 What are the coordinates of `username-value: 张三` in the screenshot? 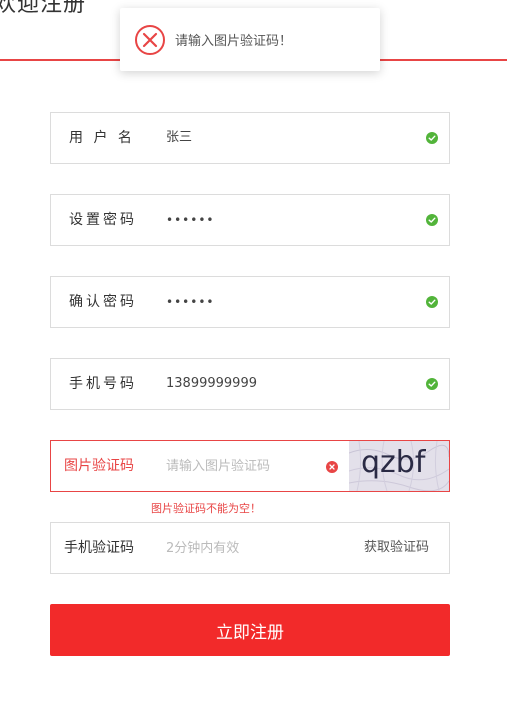 It's located at (179, 138).